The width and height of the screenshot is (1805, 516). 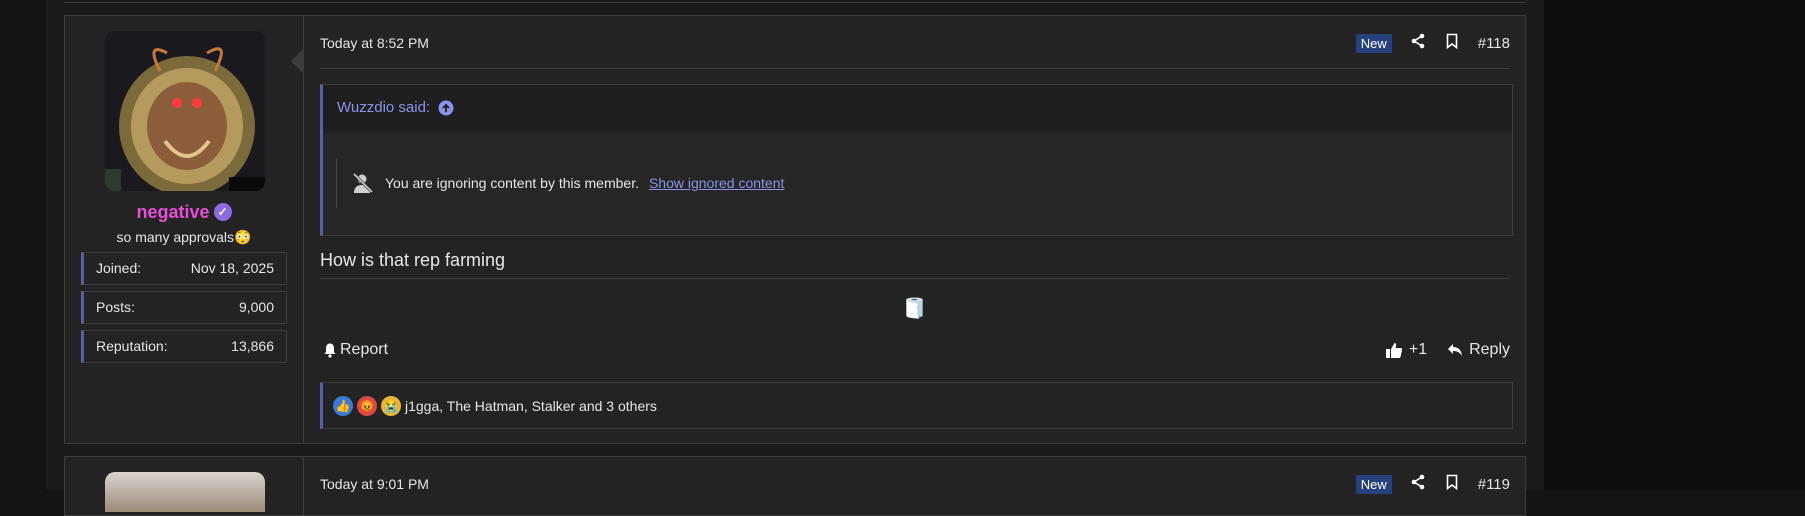 What do you see at coordinates (915, 278) in the screenshot?
I see `body-divider` at bounding box center [915, 278].